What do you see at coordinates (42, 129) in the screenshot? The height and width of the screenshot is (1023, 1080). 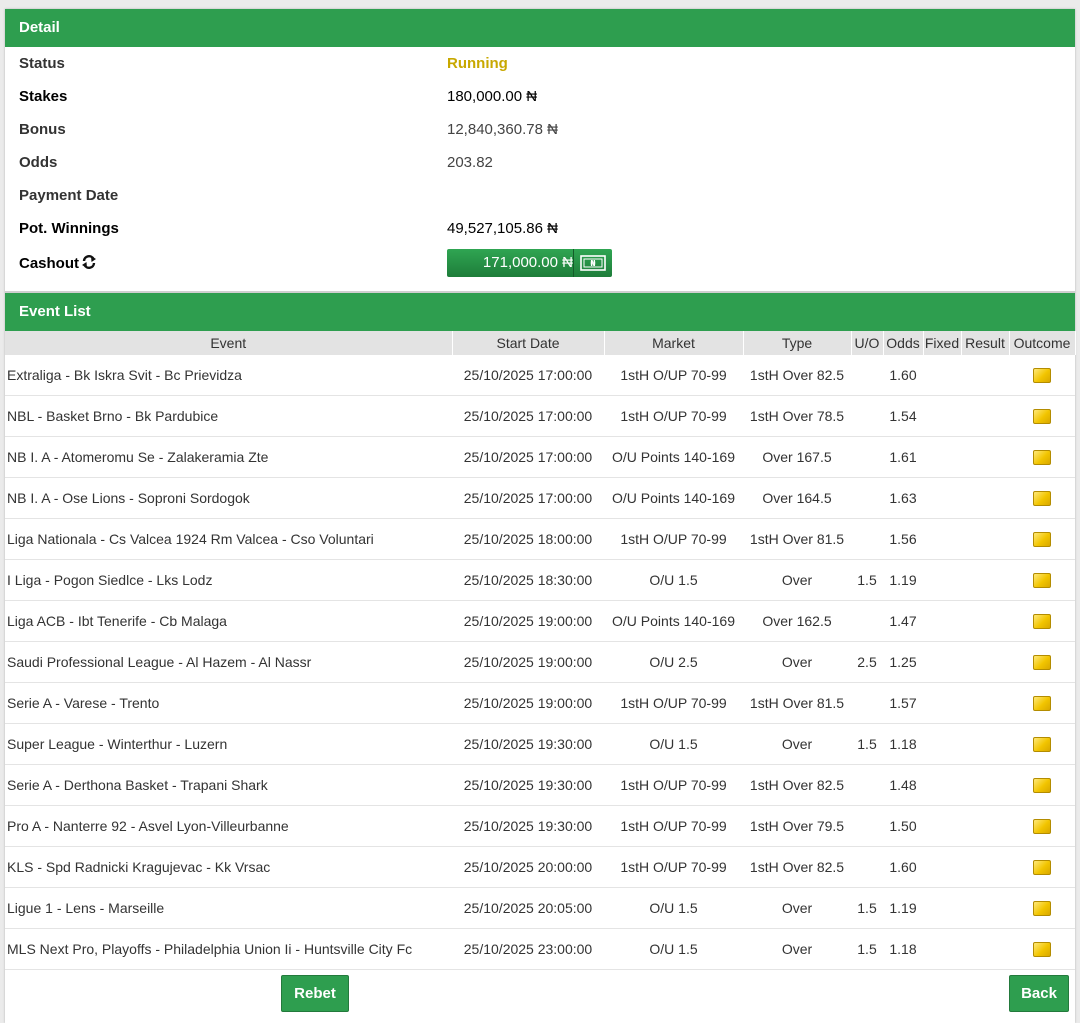 I see `bonus-label: Bonus` at bounding box center [42, 129].